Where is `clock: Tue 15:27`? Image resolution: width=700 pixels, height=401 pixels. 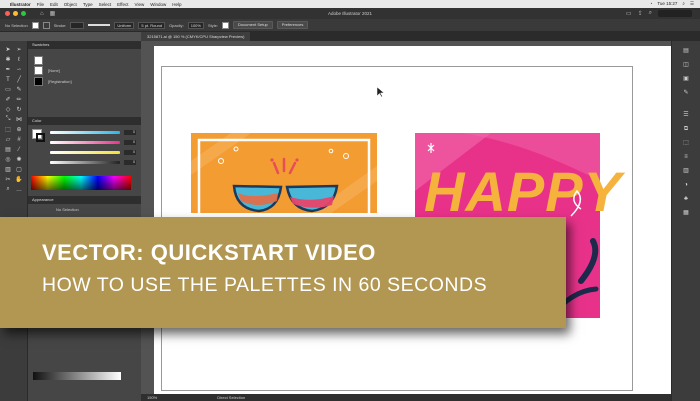
clock: Tue 15:27 is located at coordinates (667, 4).